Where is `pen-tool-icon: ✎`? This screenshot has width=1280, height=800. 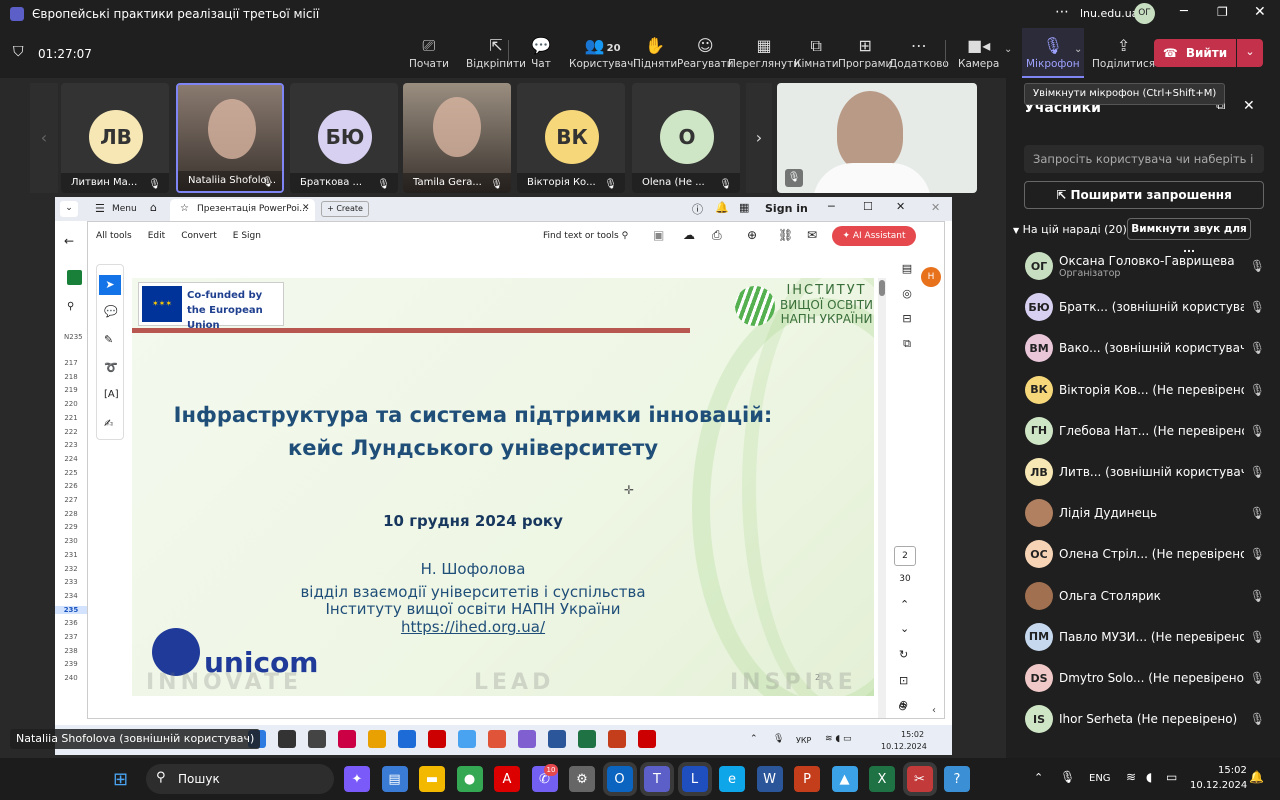
pen-tool-icon: ✎ is located at coordinates (108, 339).